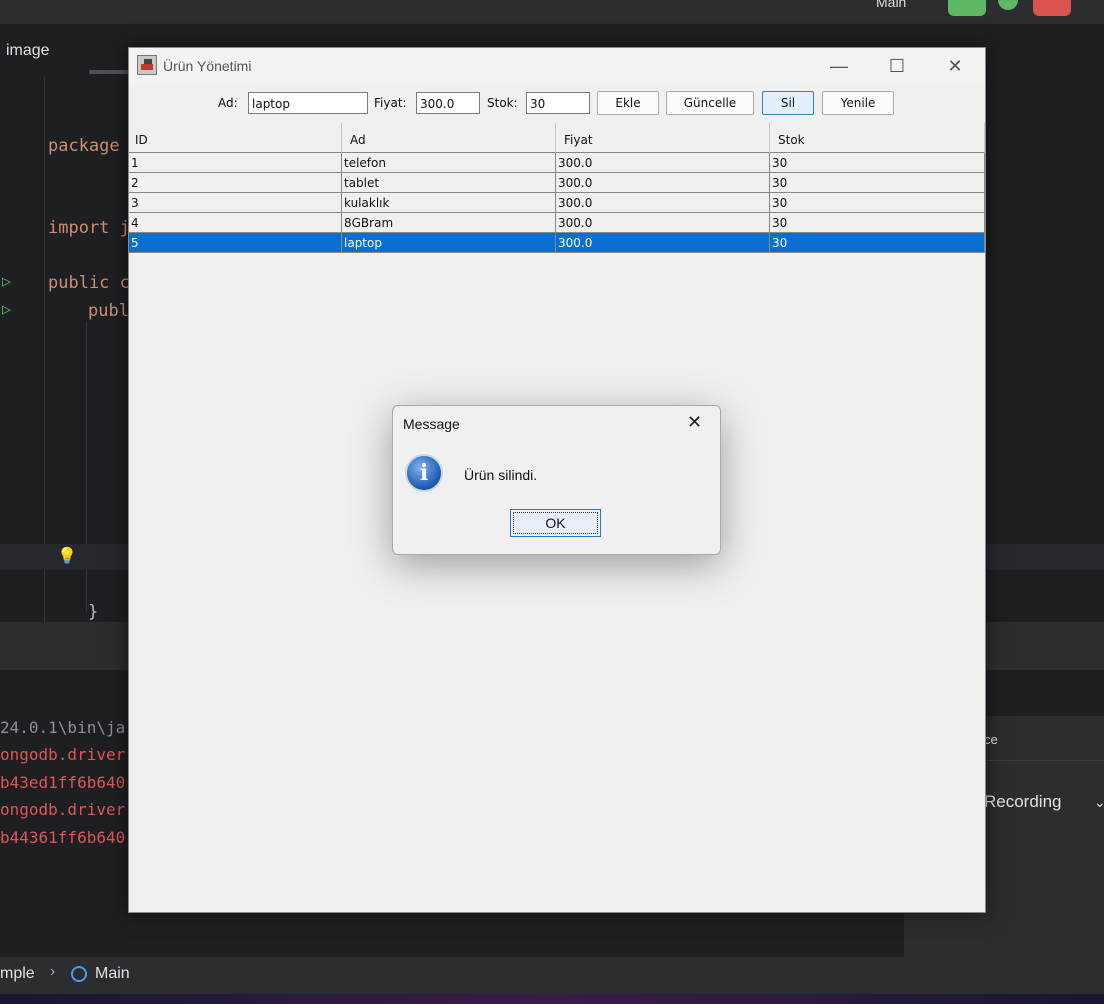 This screenshot has width=1104, height=1004. Describe the element at coordinates (89, 228) in the screenshot. I see `code-line-import: import j` at that location.